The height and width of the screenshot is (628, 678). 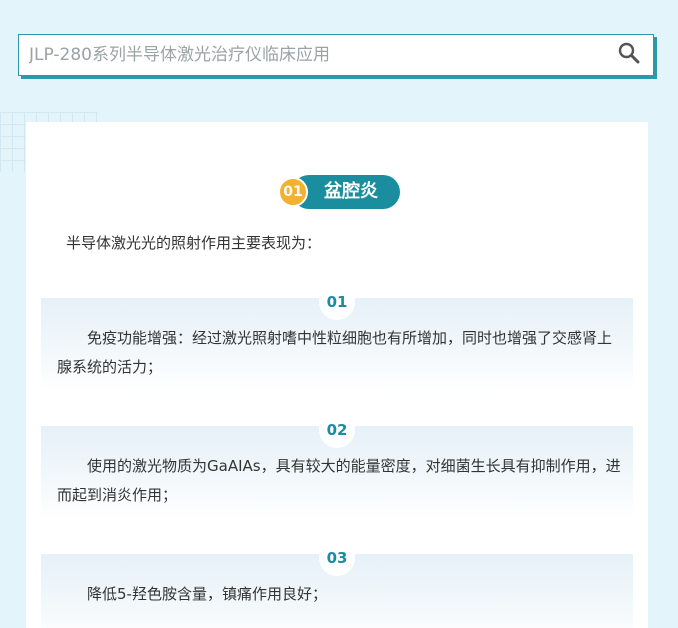 What do you see at coordinates (293, 192) in the screenshot?
I see `section-number: 01` at bounding box center [293, 192].